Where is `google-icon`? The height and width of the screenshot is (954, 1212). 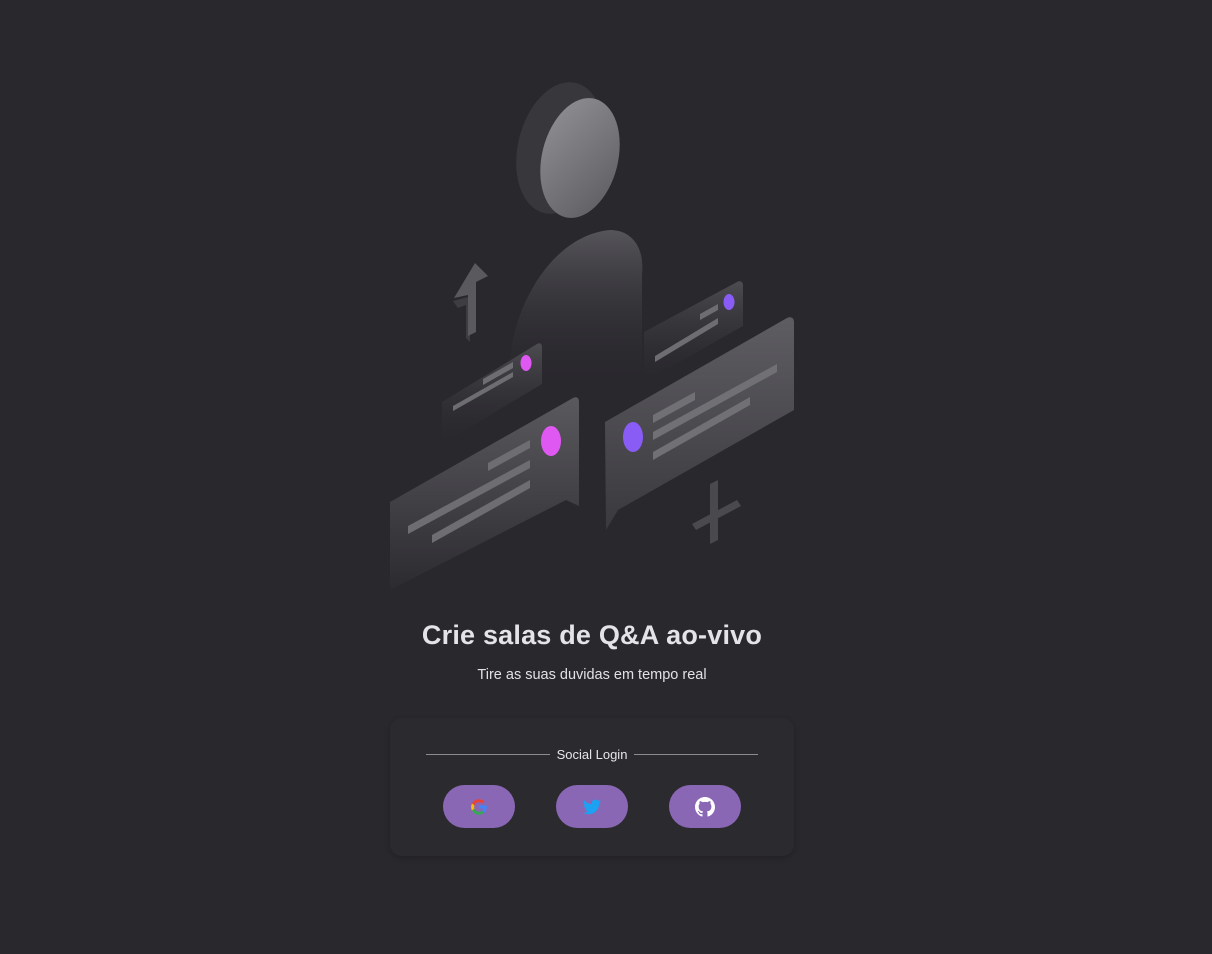
google-icon is located at coordinates (479, 806).